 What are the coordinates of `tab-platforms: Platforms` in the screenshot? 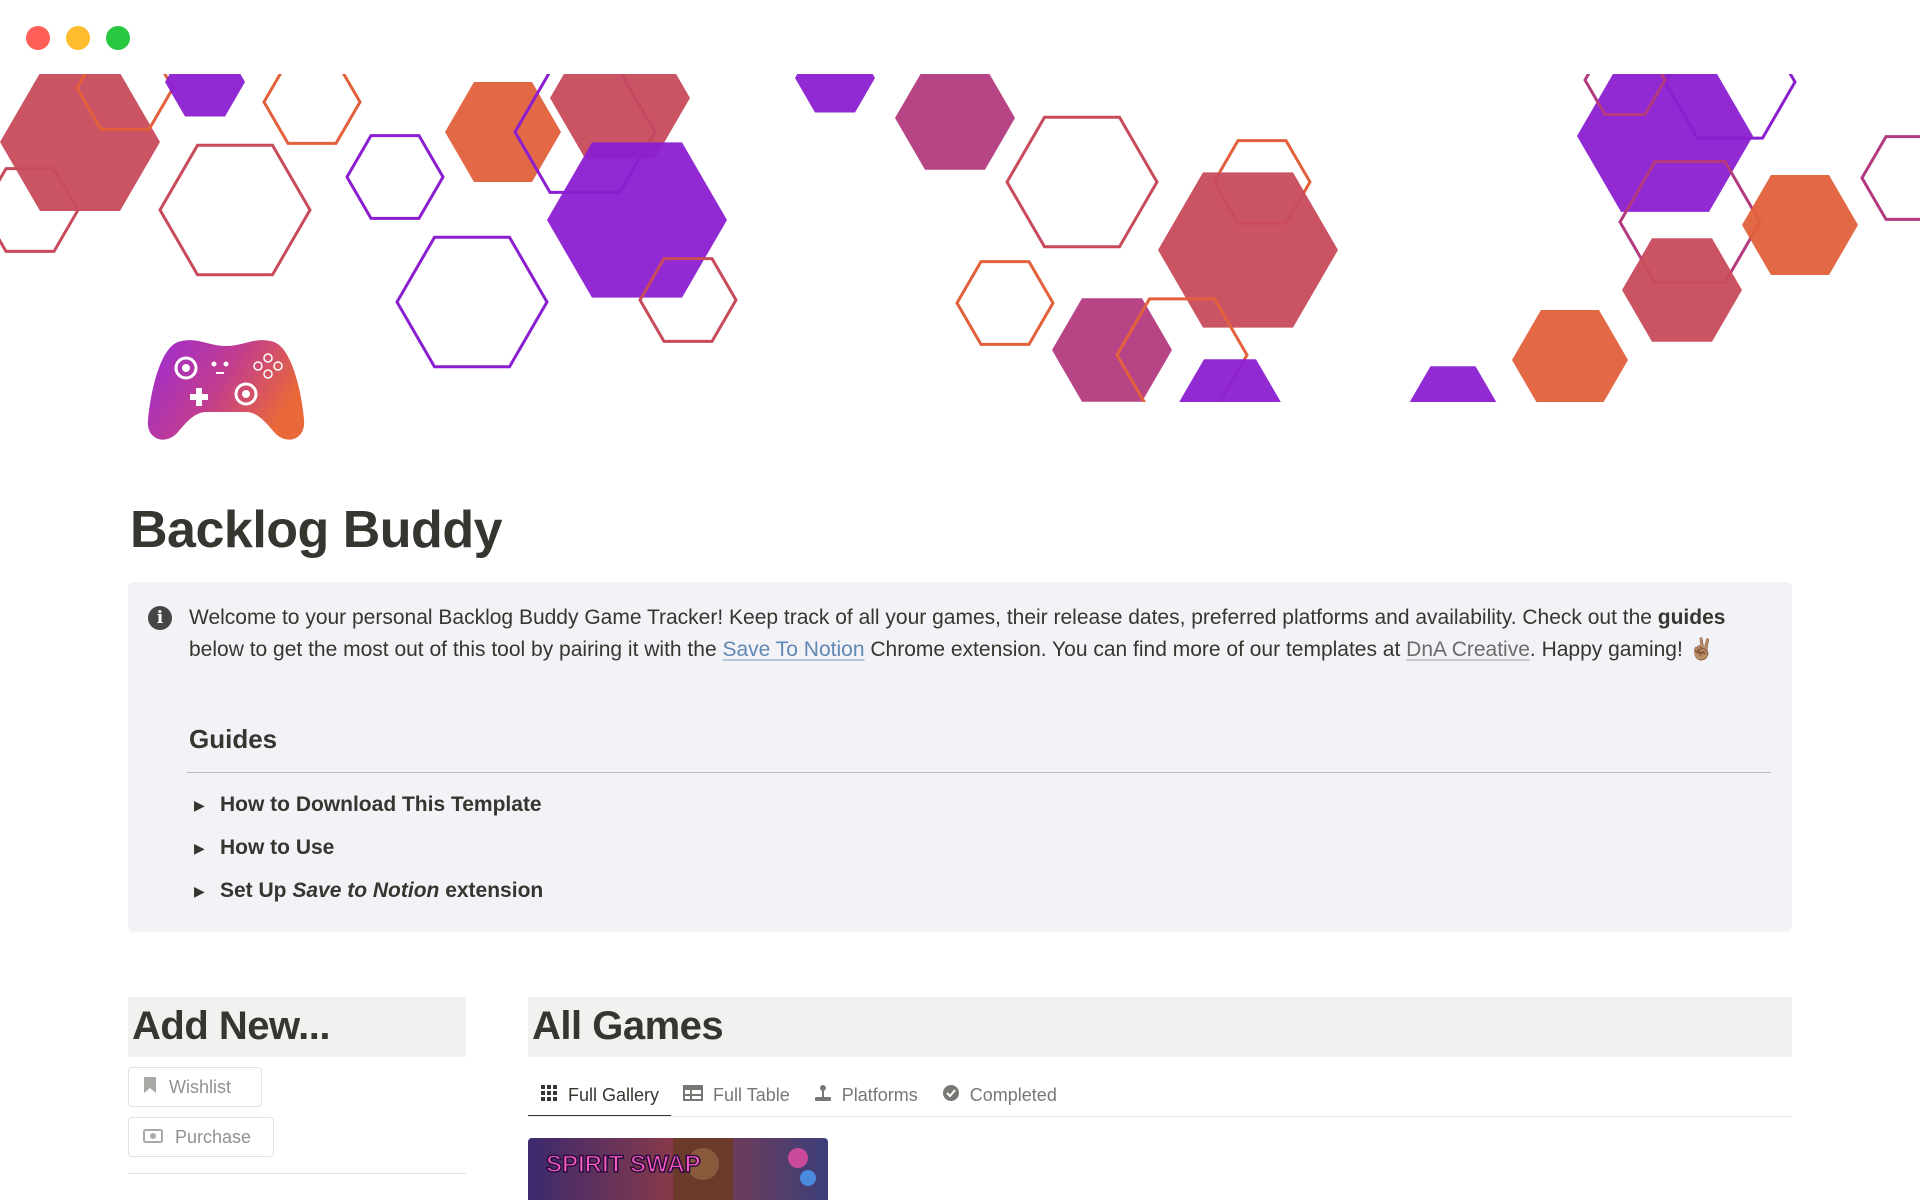 It's located at (866, 1095).